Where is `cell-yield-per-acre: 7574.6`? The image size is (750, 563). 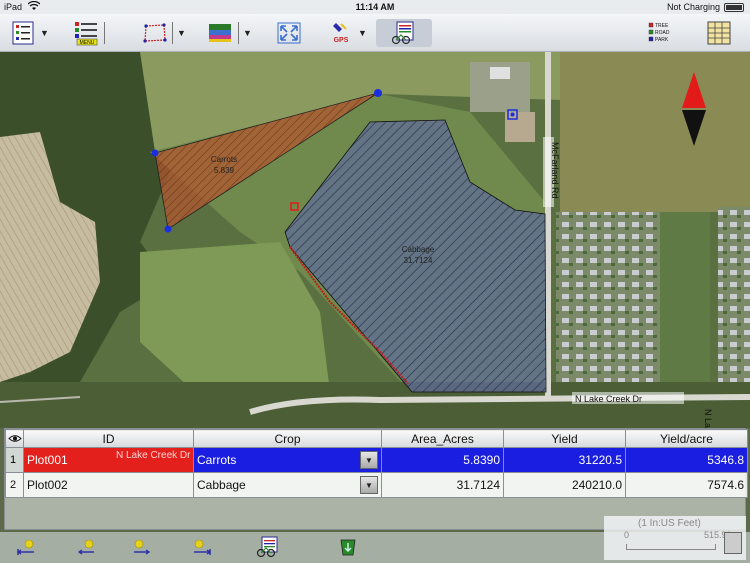
cell-yield-per-acre: 7574.6 is located at coordinates (686, 485).